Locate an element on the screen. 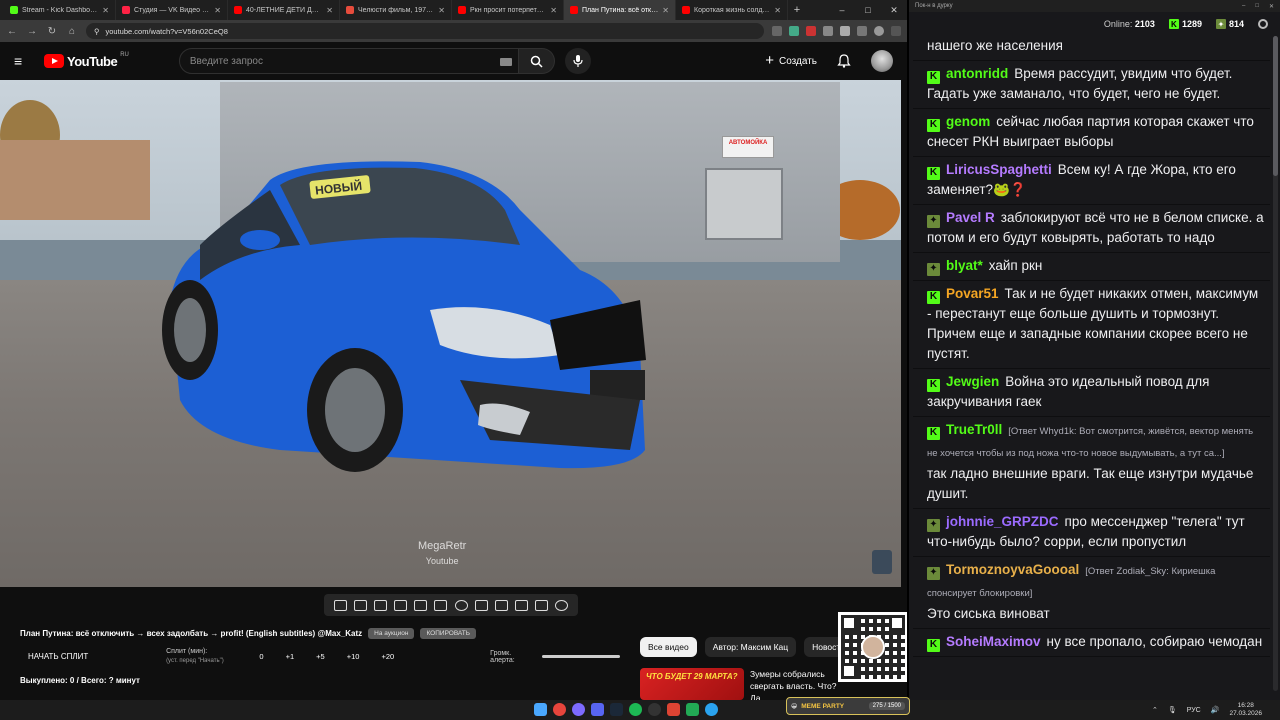 This screenshot has height=720, width=1280. search-input: Введите запрос is located at coordinates (348, 61).